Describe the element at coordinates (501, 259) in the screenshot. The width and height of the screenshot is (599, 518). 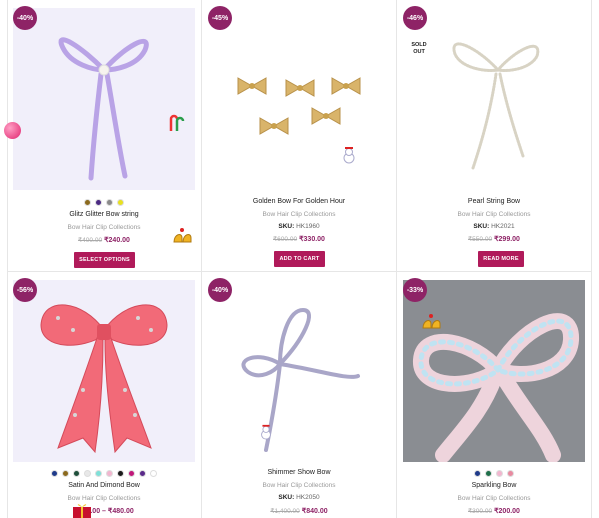
I see `read-more-button: READ MORE` at that location.